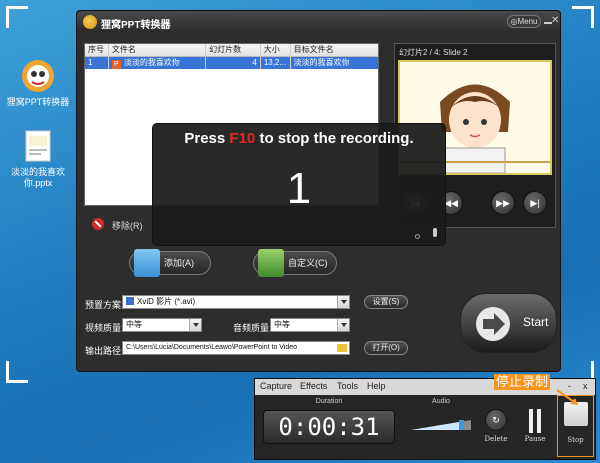 The image size is (600, 463). Describe the element at coordinates (342, 348) in the screenshot. I see `folder-icon` at that location.